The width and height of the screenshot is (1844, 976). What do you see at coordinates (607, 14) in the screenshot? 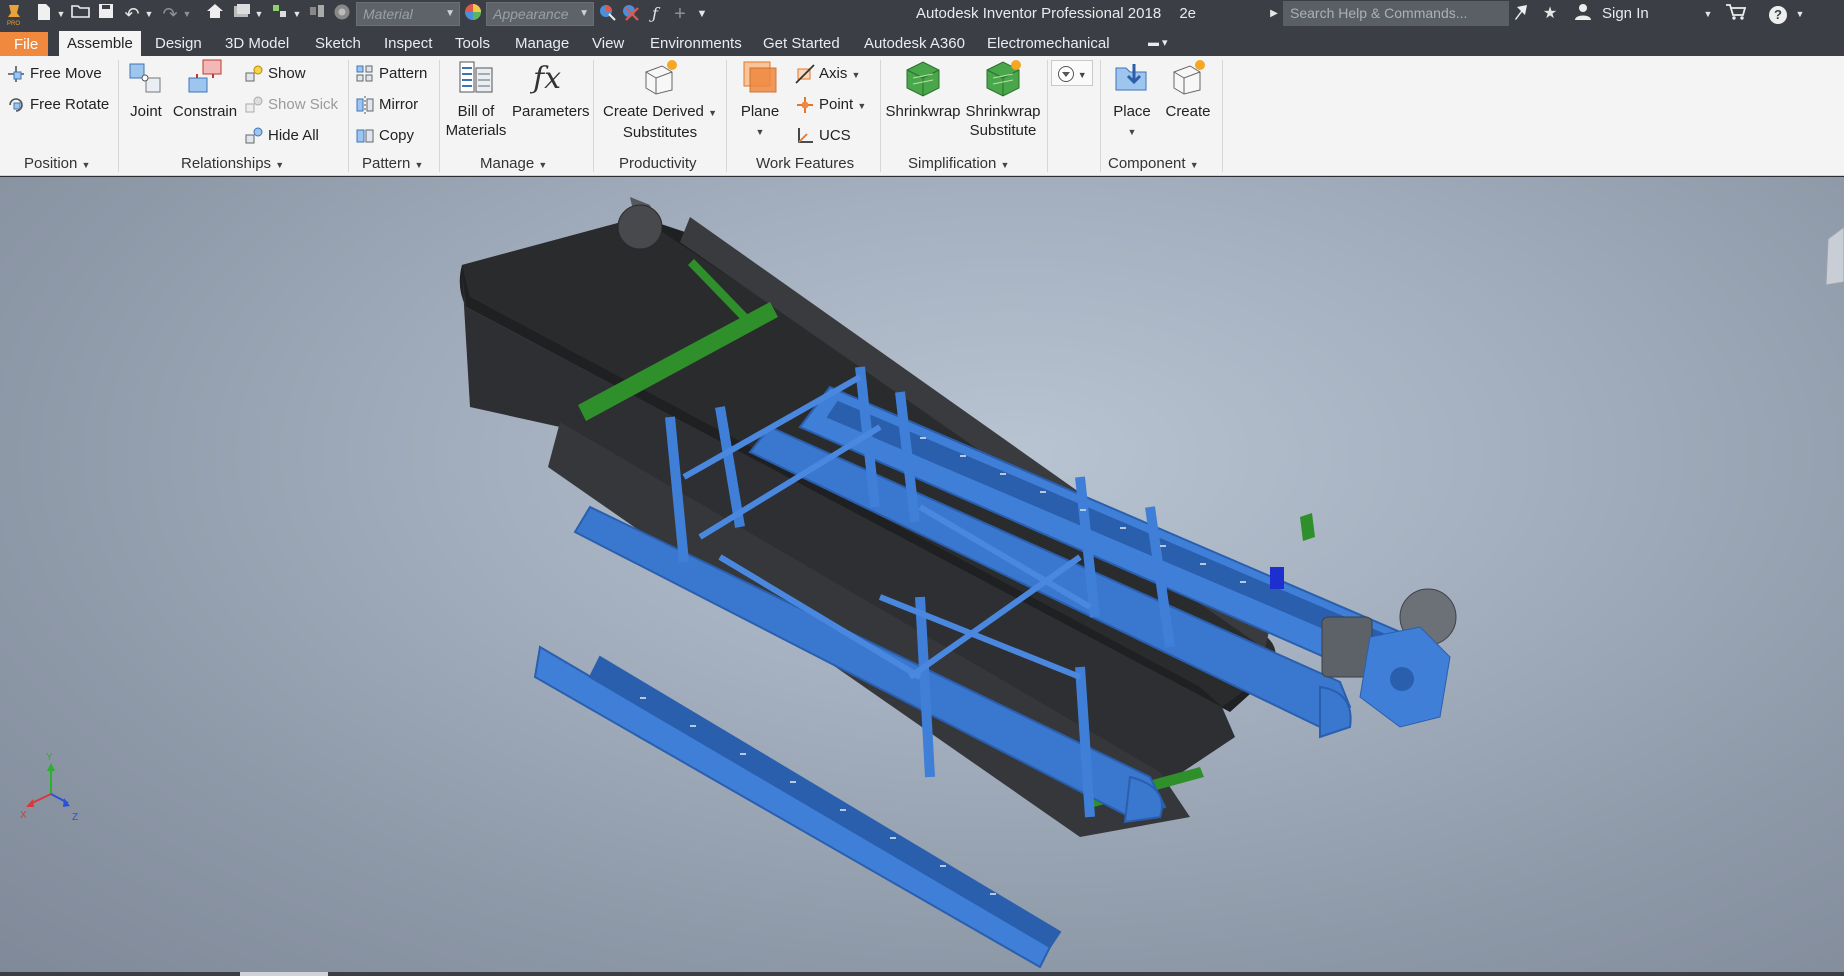
I see `adjust-appearance-icon` at bounding box center [607, 14].